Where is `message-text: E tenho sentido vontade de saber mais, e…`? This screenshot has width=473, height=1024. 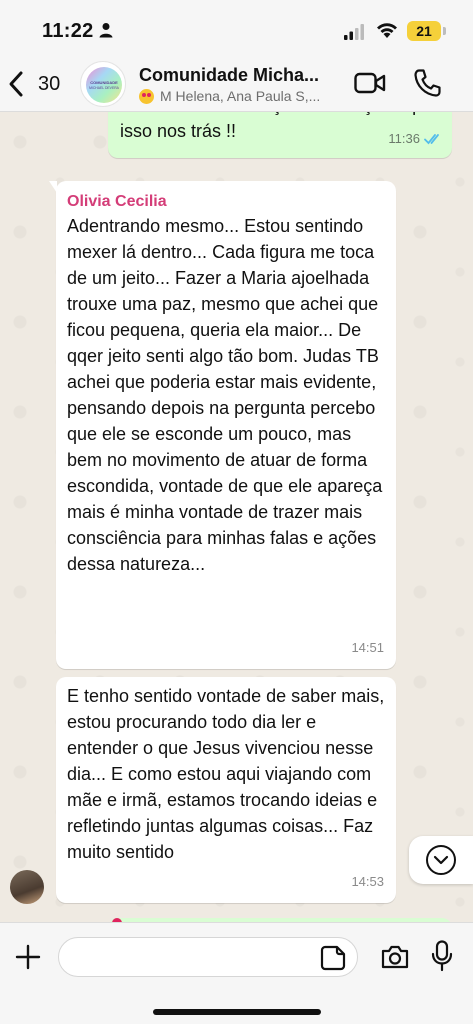 message-text: E tenho sentido vontade de saber mais, e… is located at coordinates (226, 774).